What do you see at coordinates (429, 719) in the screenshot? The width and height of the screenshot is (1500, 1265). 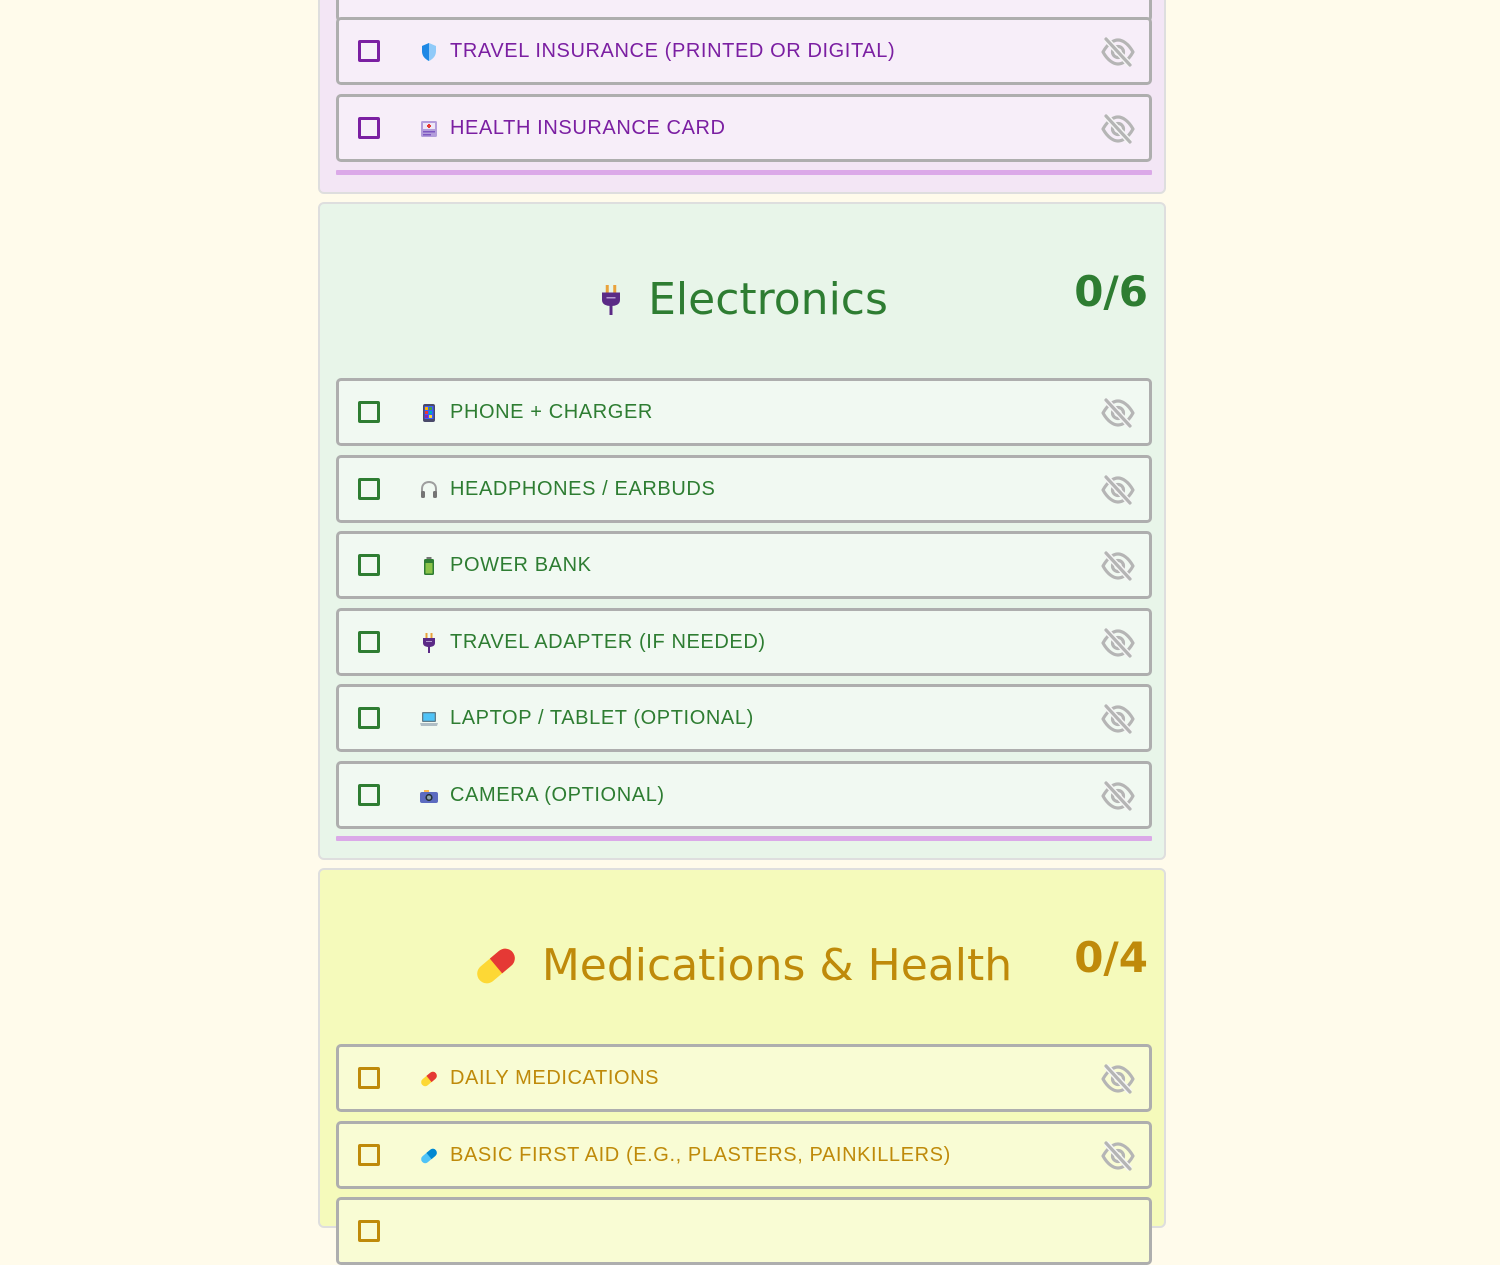 I see `laptop-icon` at bounding box center [429, 719].